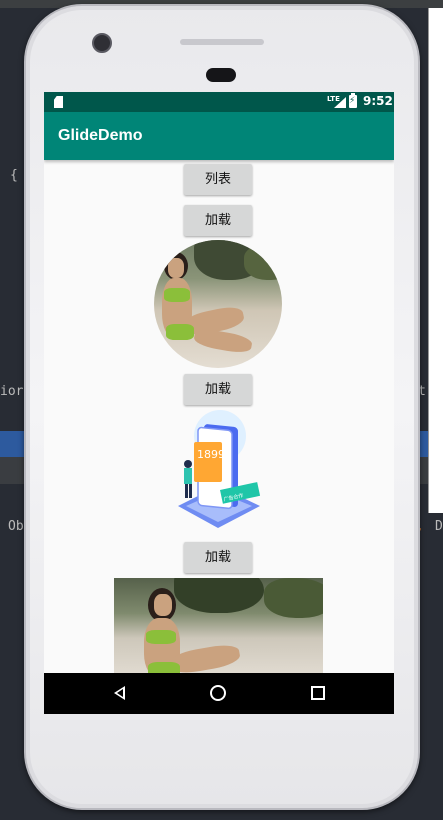  What do you see at coordinates (219, 136) in the screenshot?
I see `app-bar: GlideDemo` at bounding box center [219, 136].